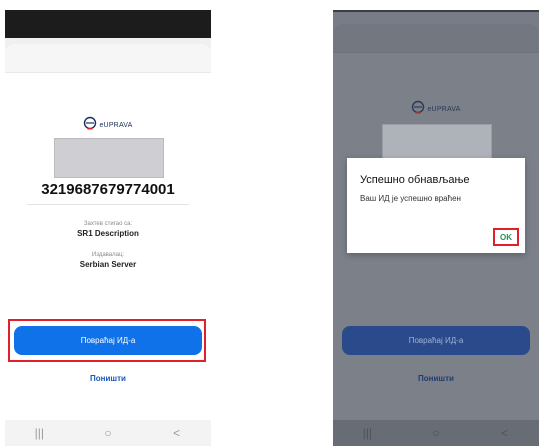  I want to click on dialog-message: Ваш ИД је успешно враћен, so click(410, 198).